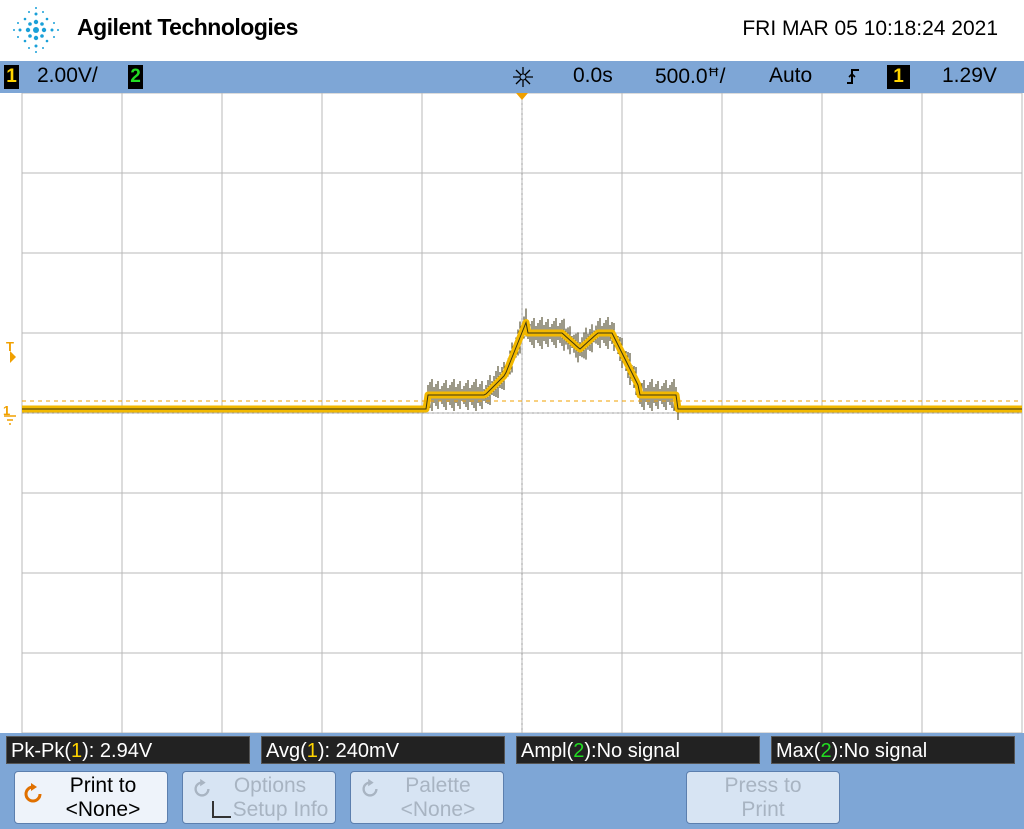 The image size is (1024, 829). I want to click on channel-1-indicator: 1, so click(11, 77).